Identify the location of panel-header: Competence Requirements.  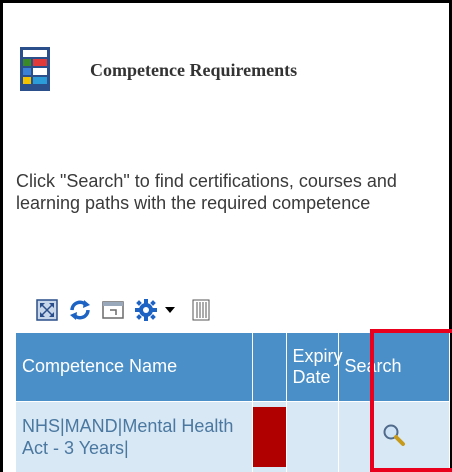
(158, 70).